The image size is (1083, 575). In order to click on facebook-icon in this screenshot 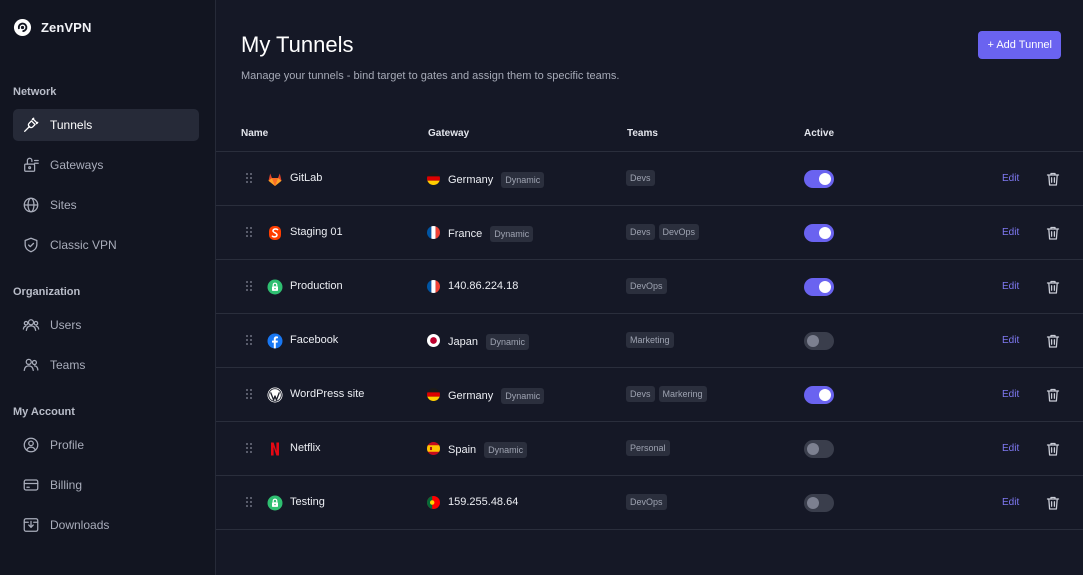, I will do `click(275, 341)`.